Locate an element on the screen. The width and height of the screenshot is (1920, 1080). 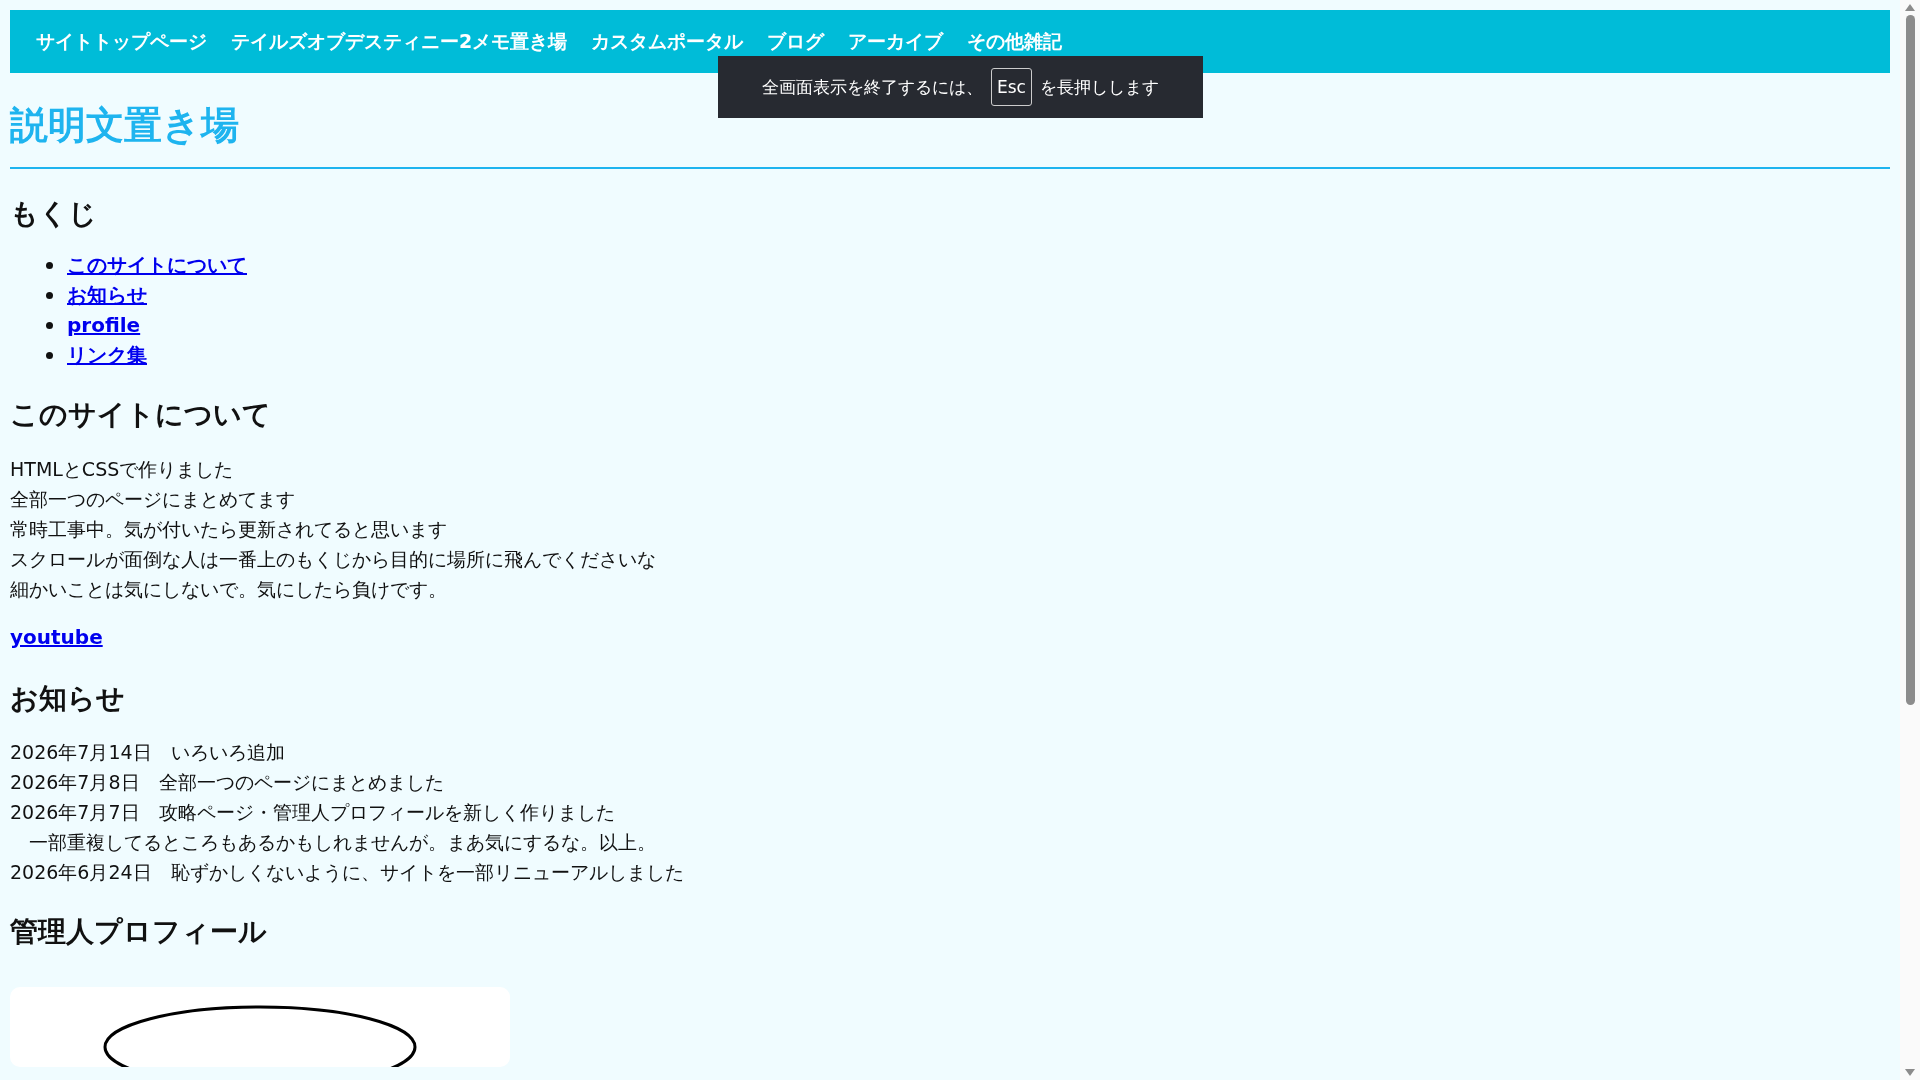
scrollbar-thumb is located at coordinates (1910, 360).